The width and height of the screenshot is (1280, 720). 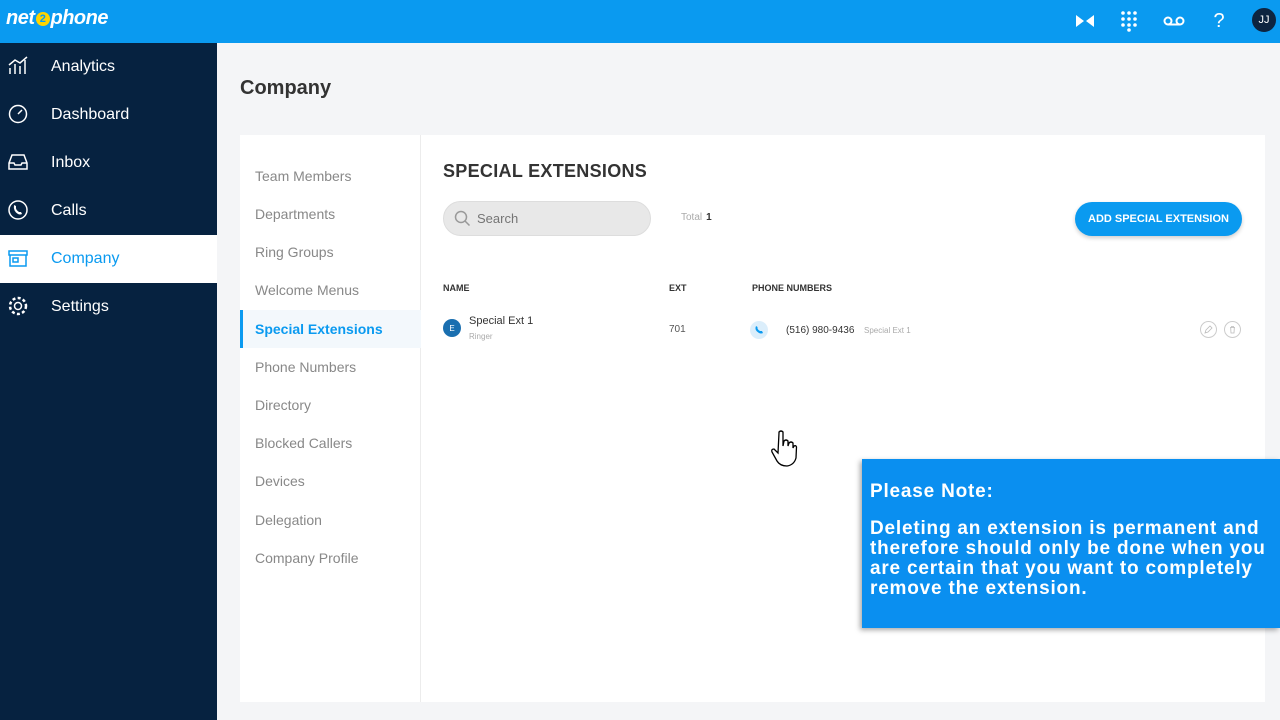 I want to click on video-icon, so click(x=1085, y=21).